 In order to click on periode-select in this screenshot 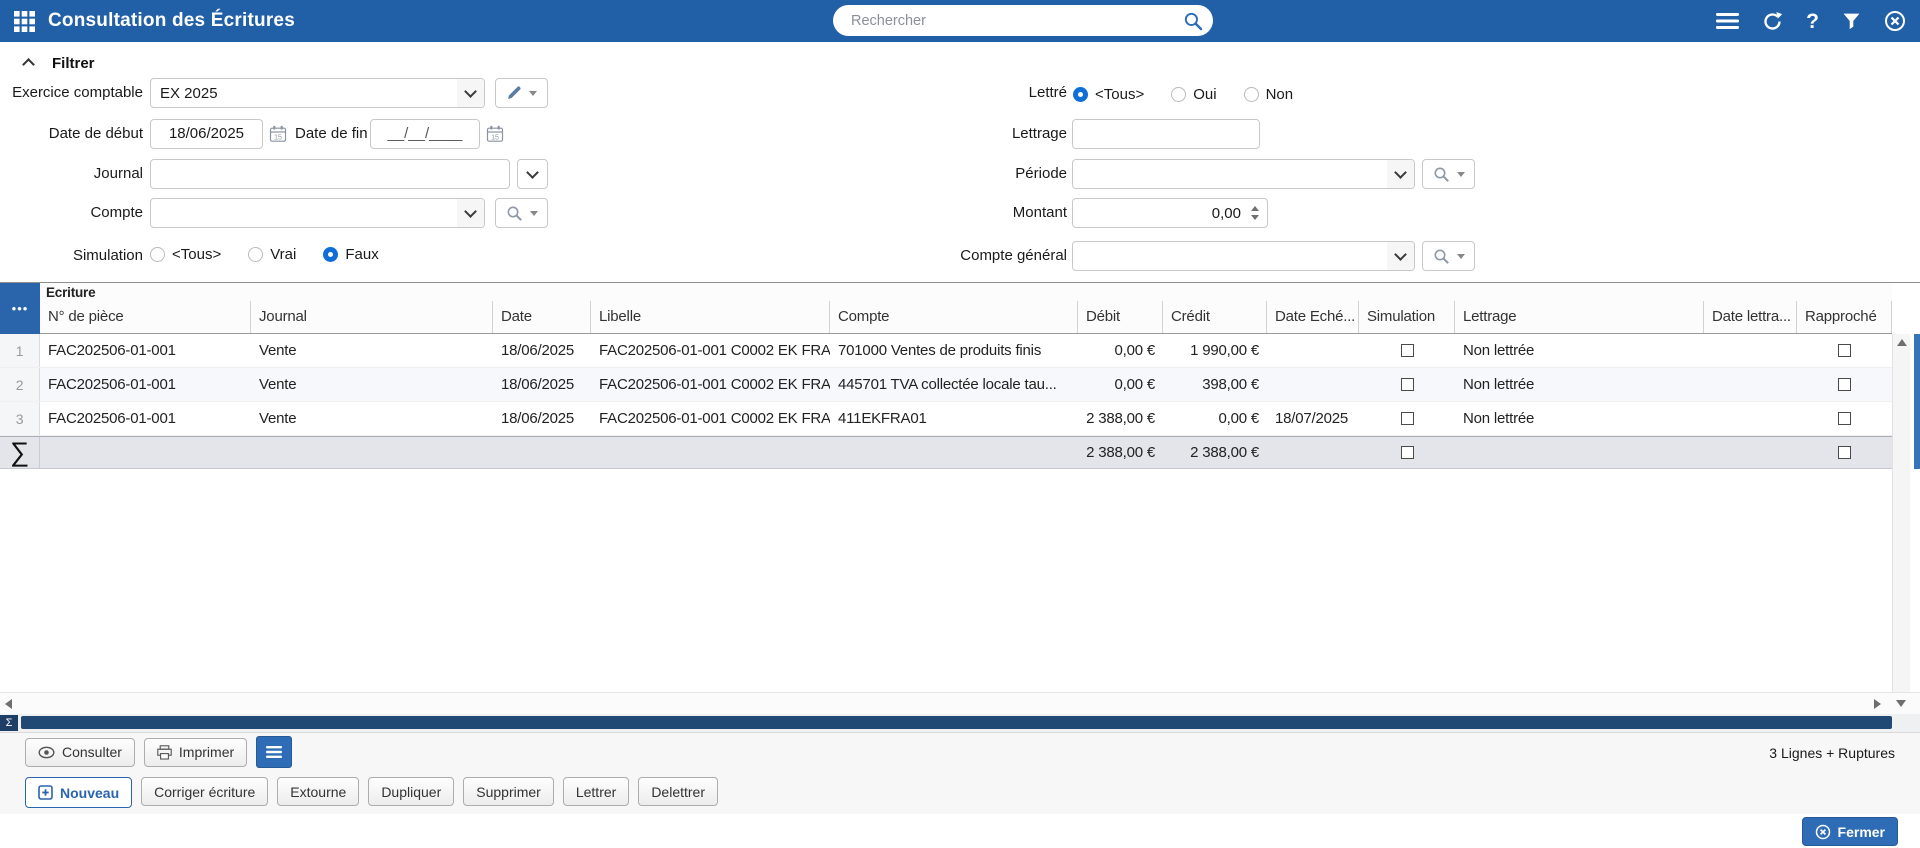, I will do `click(1243, 174)`.